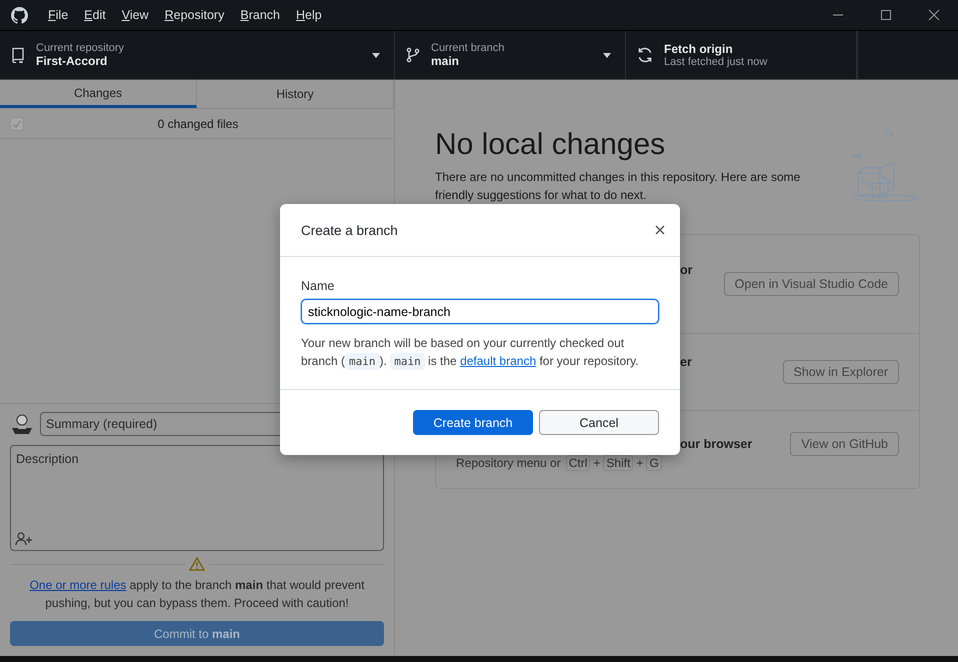 This screenshot has height=662, width=958. I want to click on toolbar-button: Fetch origin Last fetched just now, so click(741, 55).